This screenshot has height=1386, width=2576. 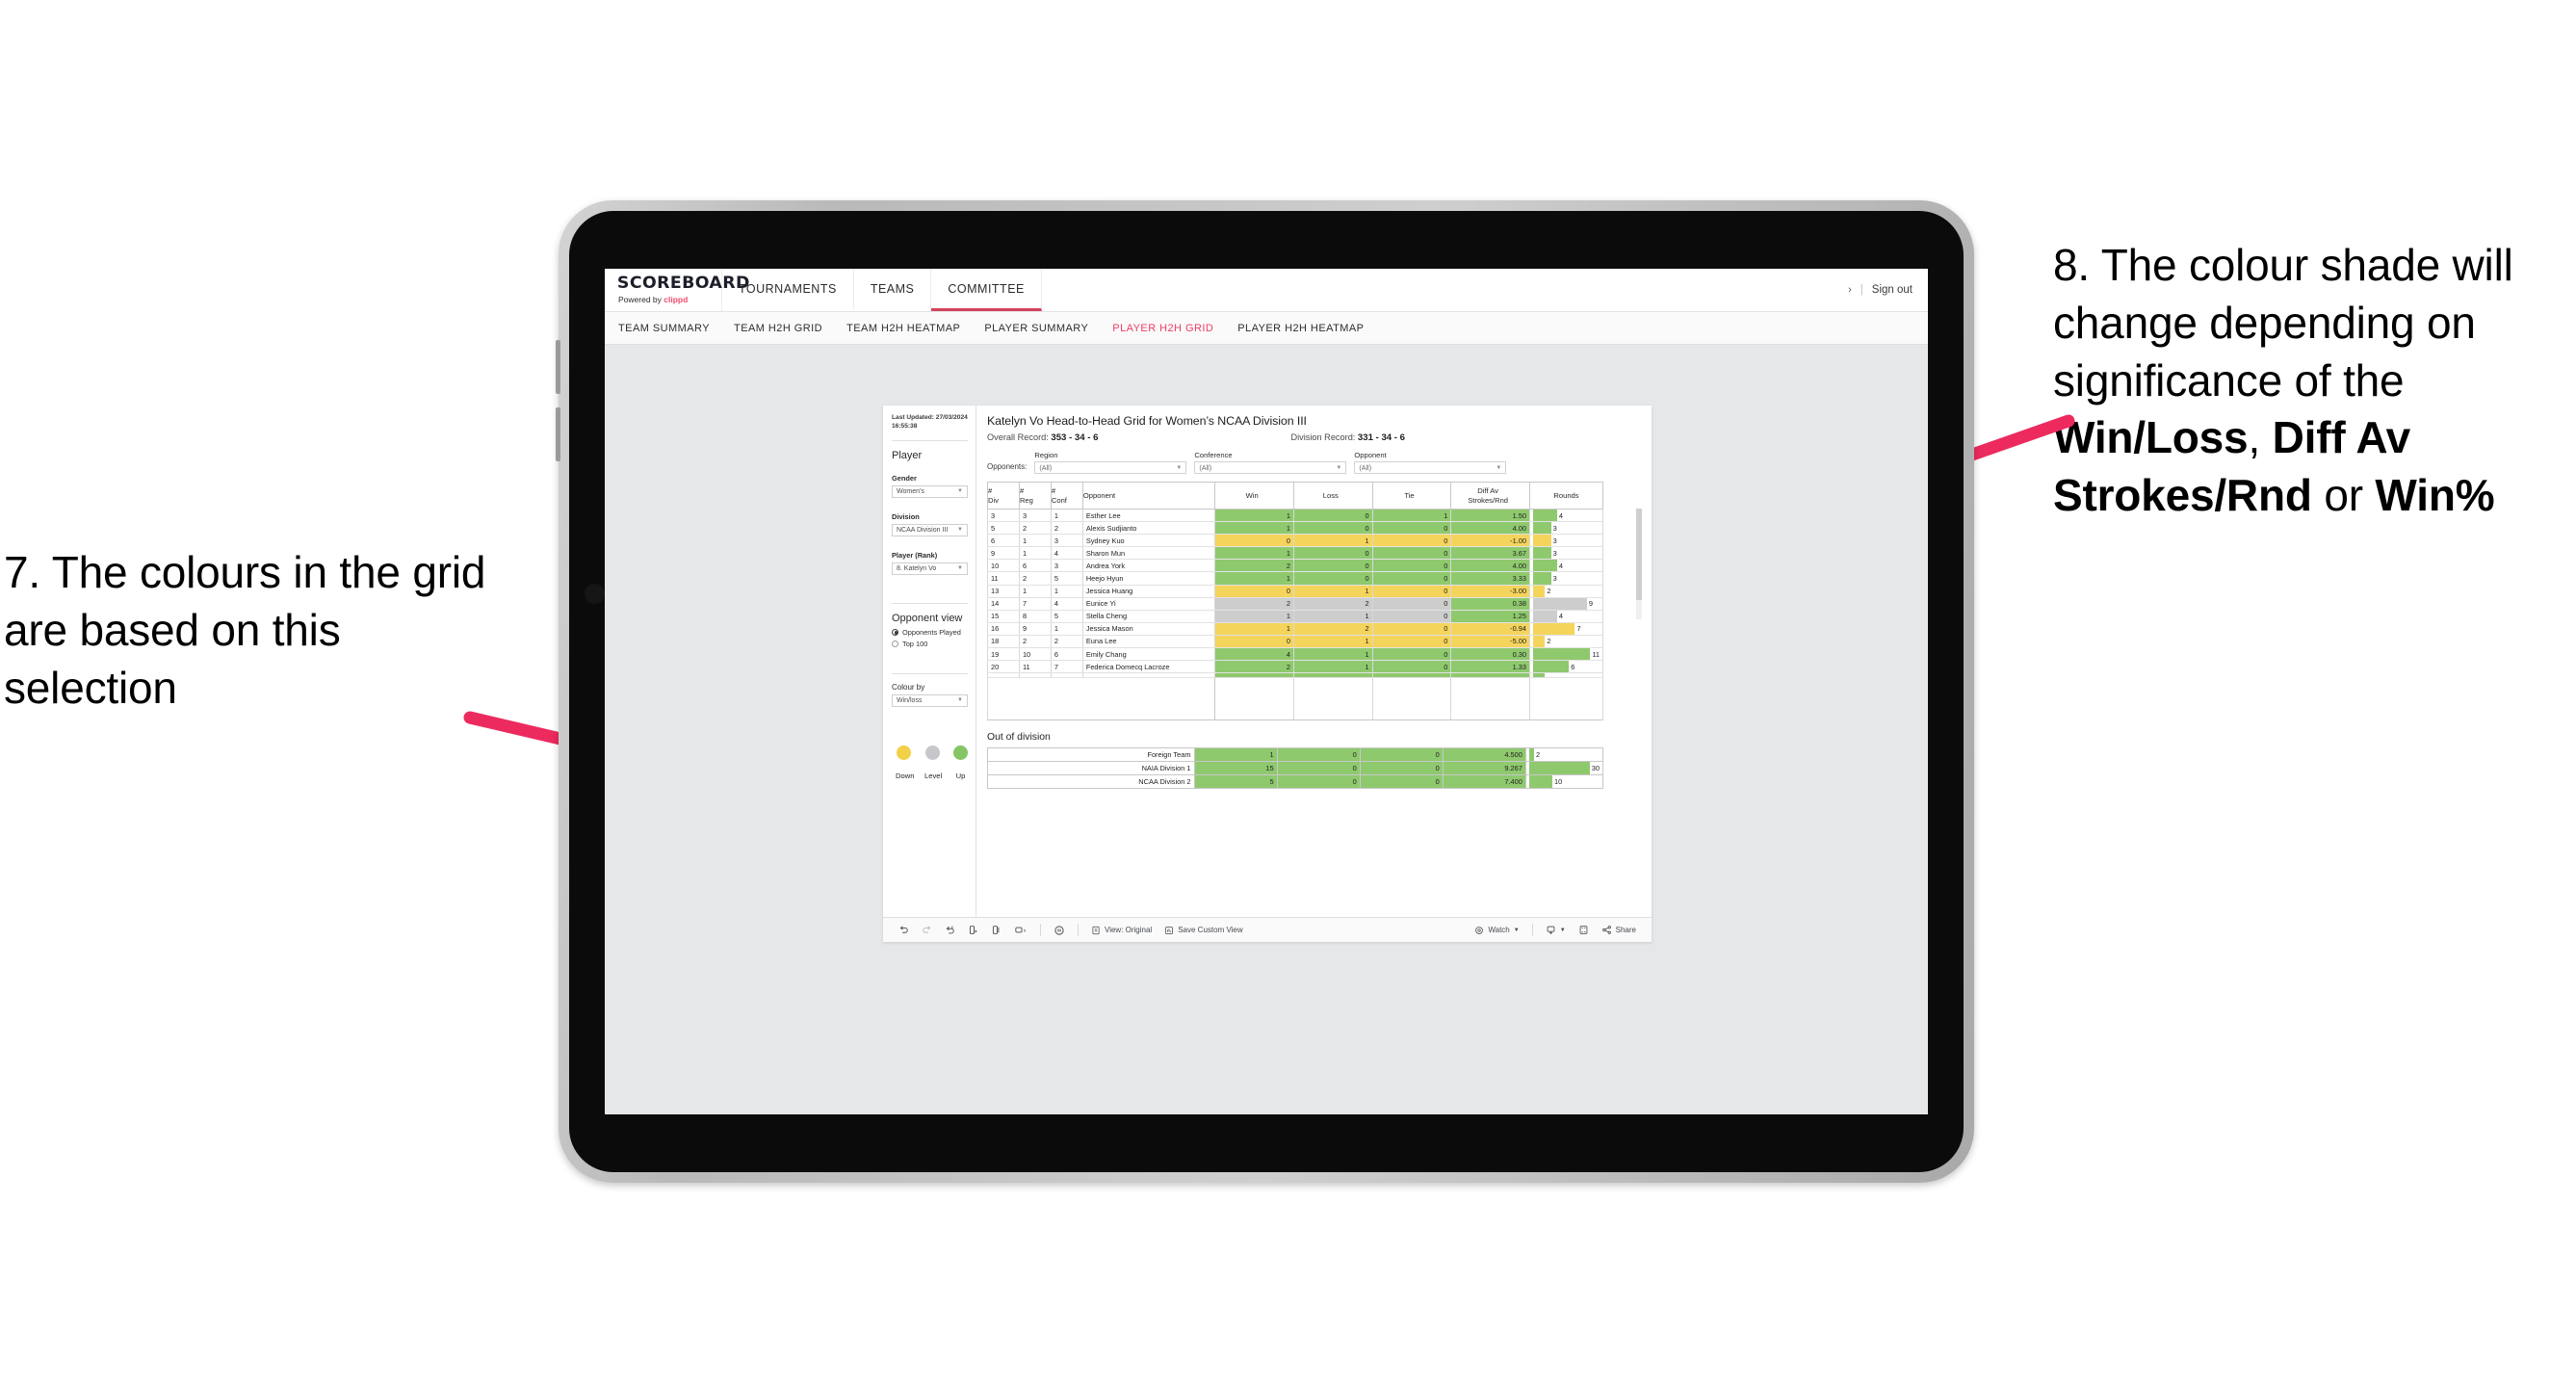 What do you see at coordinates (641, 299) in the screenshot?
I see `brand-powered-prefix: Powered by` at bounding box center [641, 299].